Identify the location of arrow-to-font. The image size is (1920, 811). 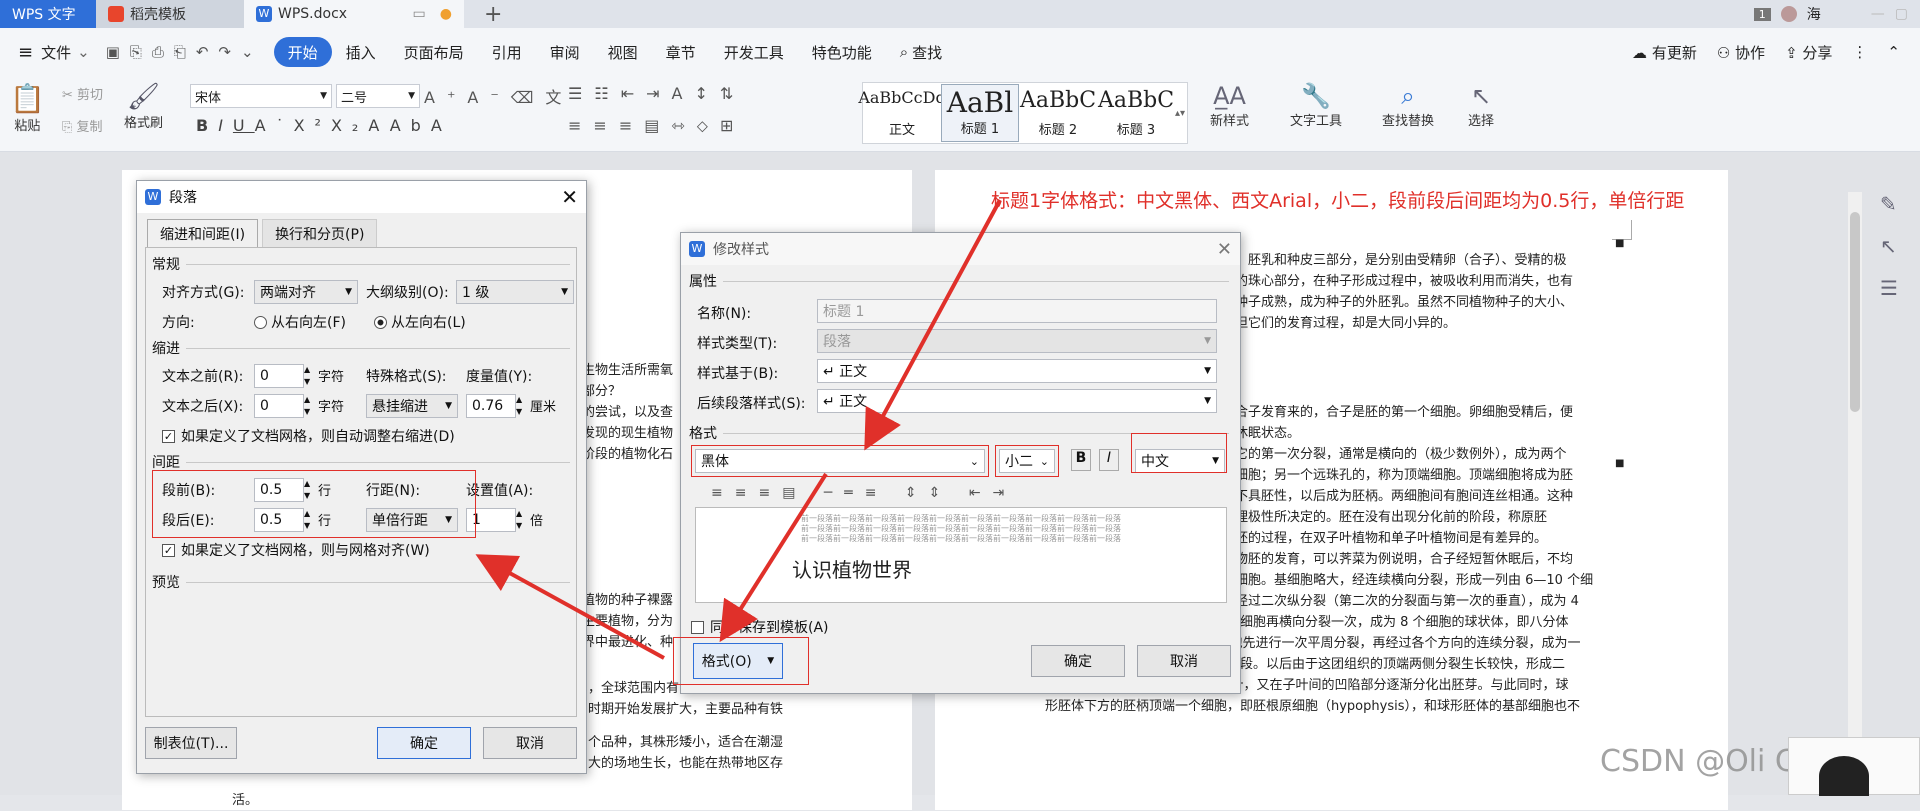
(933, 325).